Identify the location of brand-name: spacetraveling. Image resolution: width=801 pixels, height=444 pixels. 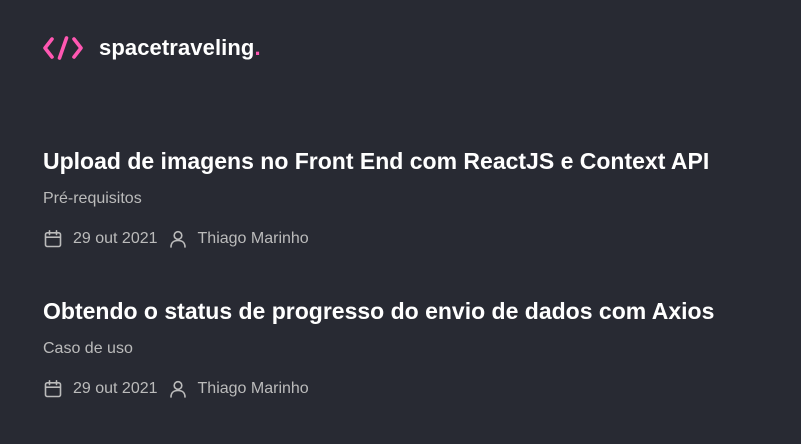
(177, 47).